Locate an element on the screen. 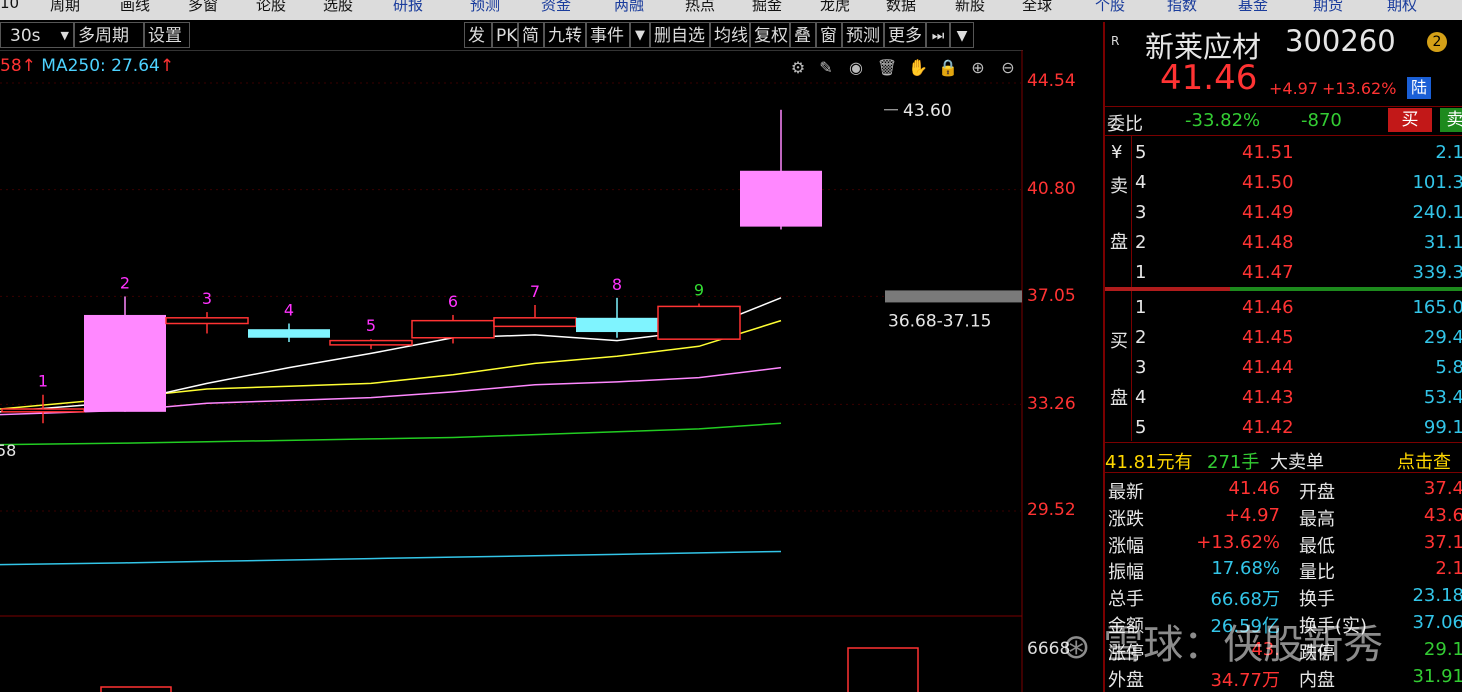  order-price: 41.43 is located at coordinates (1268, 397).